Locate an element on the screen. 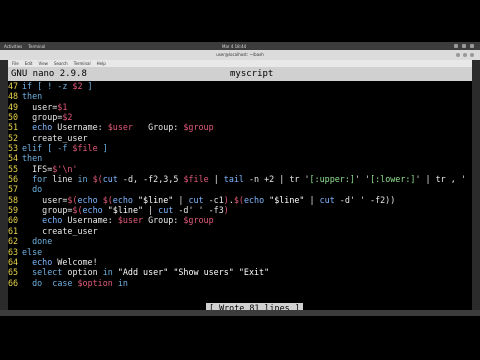 The width and height of the screenshot is (480, 360). code-token: $group is located at coordinates (198, 220).